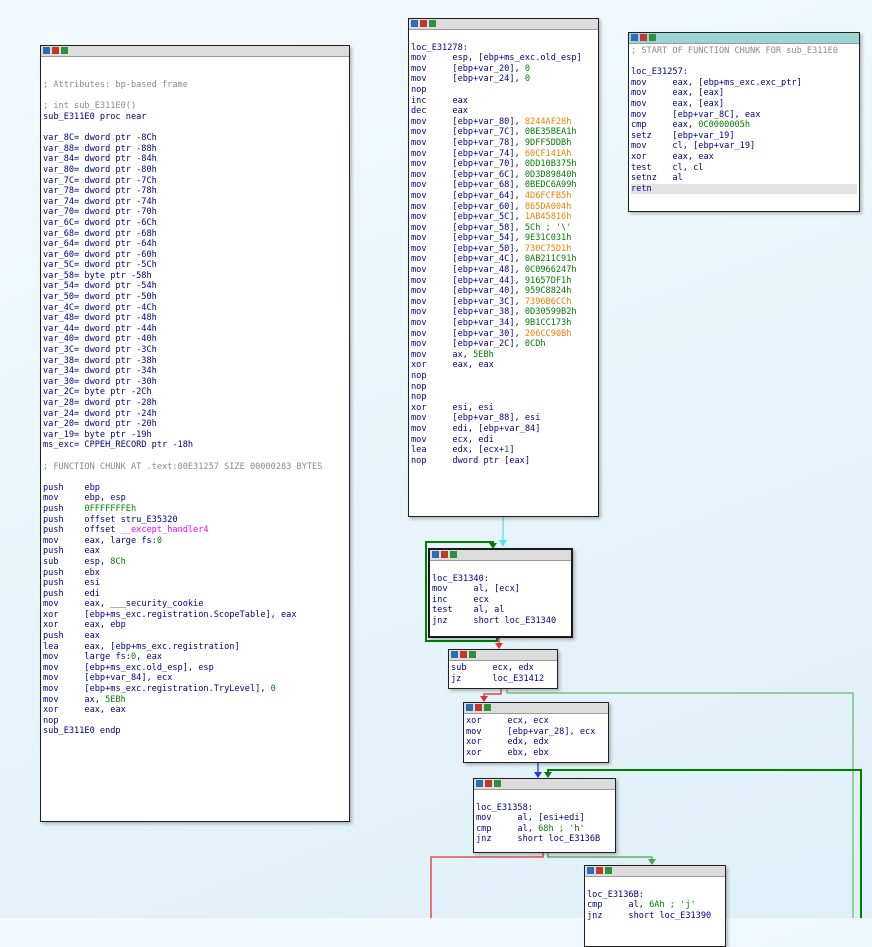 The image size is (872, 947). Describe the element at coordinates (503, 101) in the screenshot. I see `code-line: inc eax` at that location.